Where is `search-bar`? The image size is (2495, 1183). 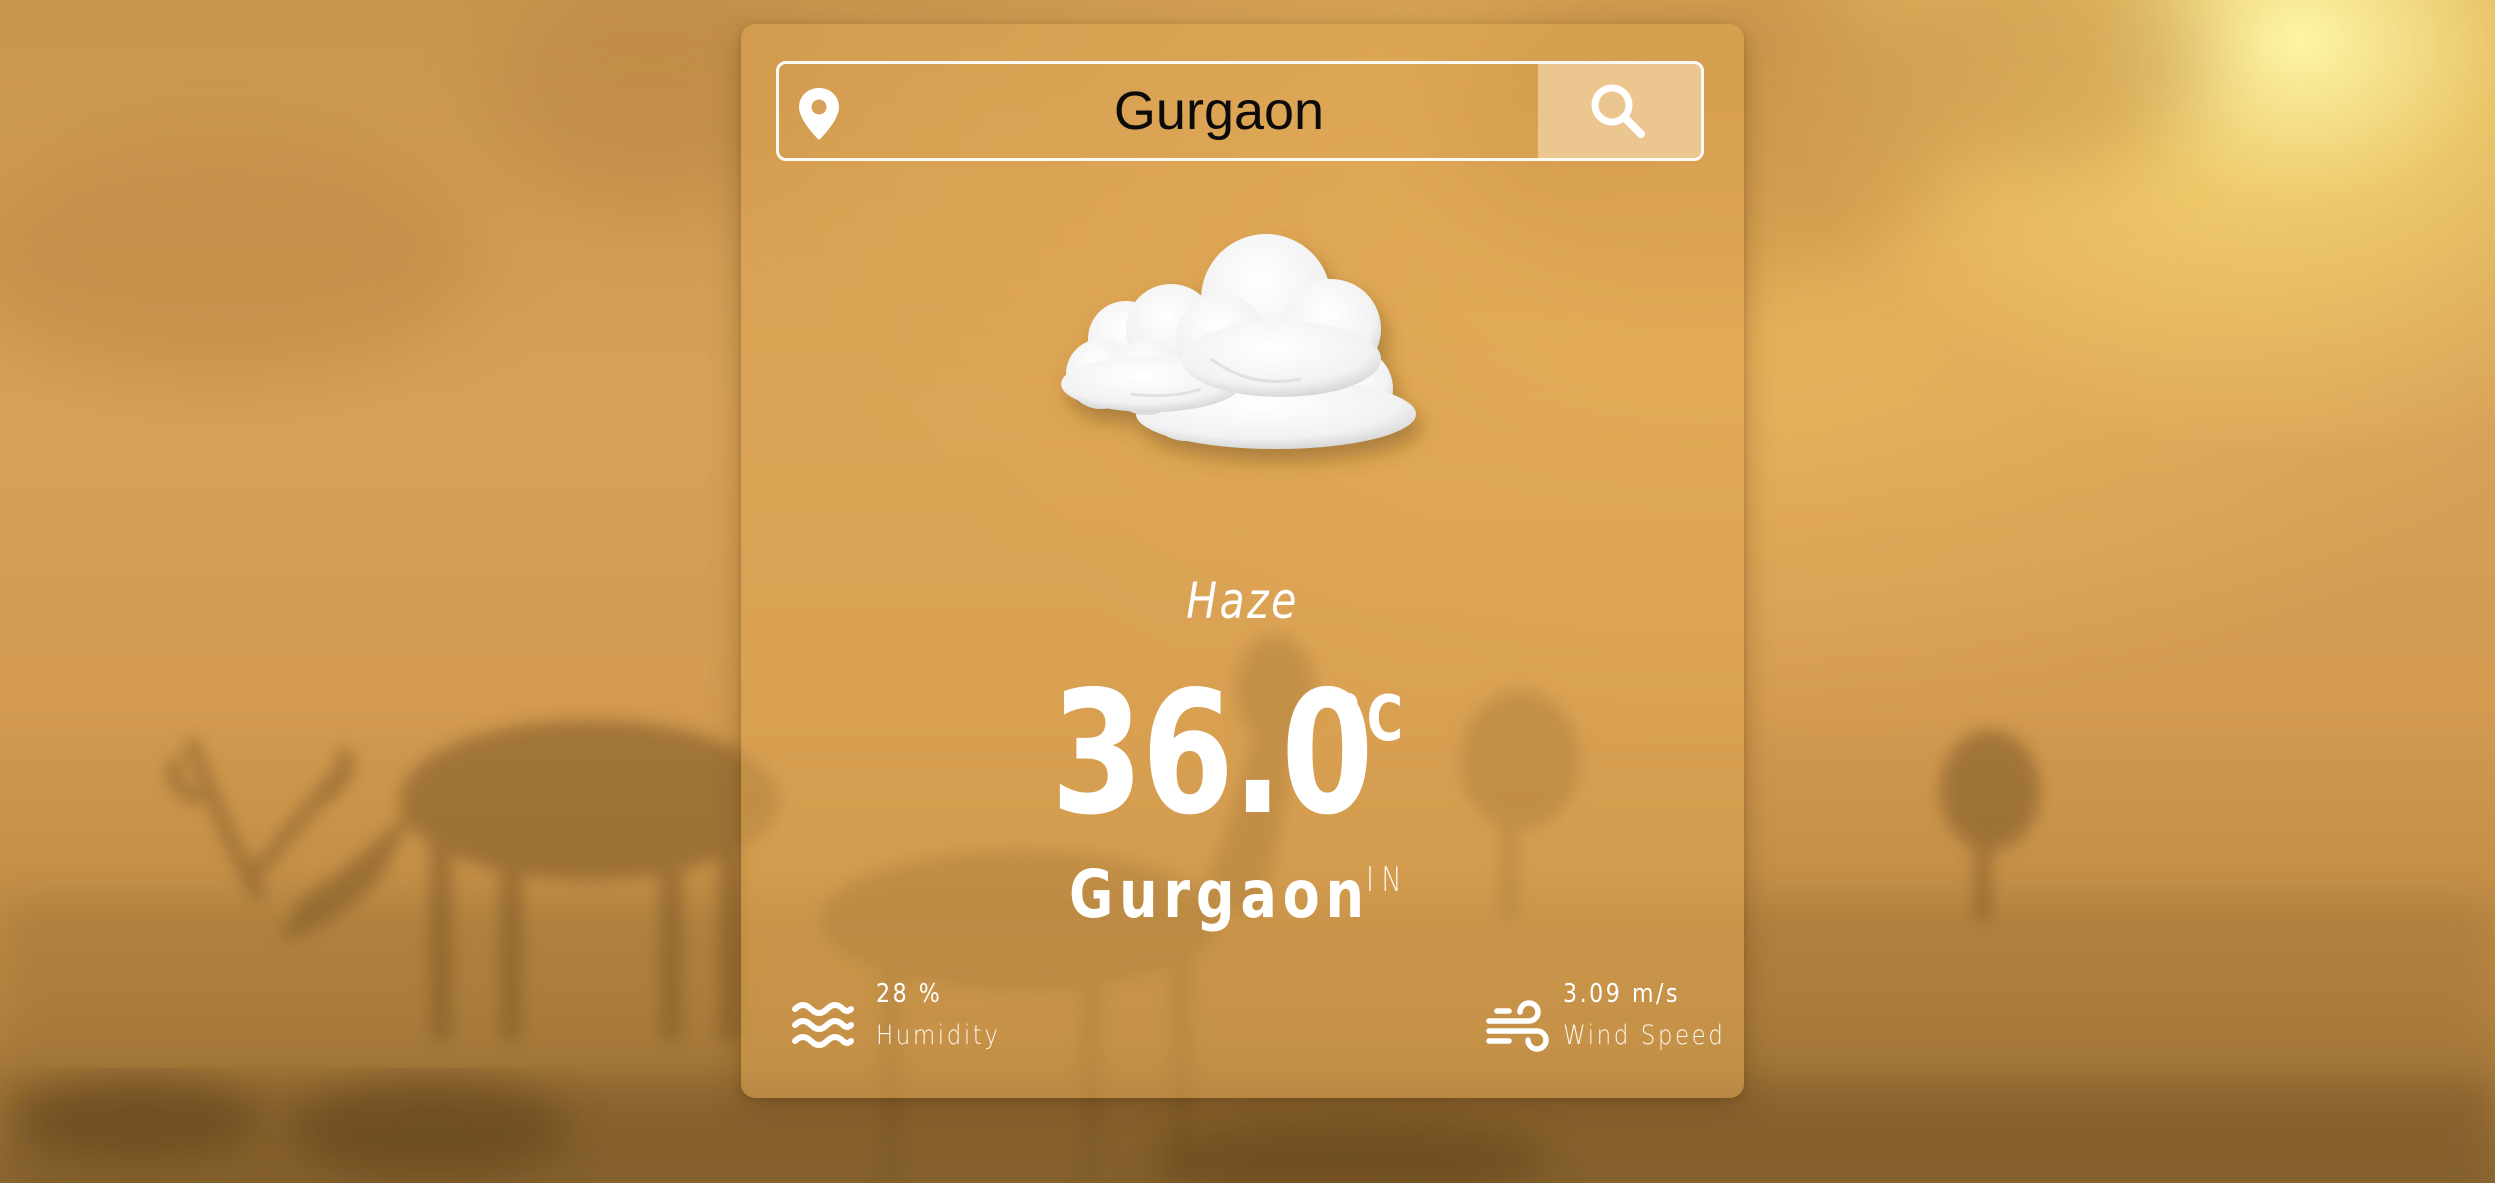
search-bar is located at coordinates (1240, 111).